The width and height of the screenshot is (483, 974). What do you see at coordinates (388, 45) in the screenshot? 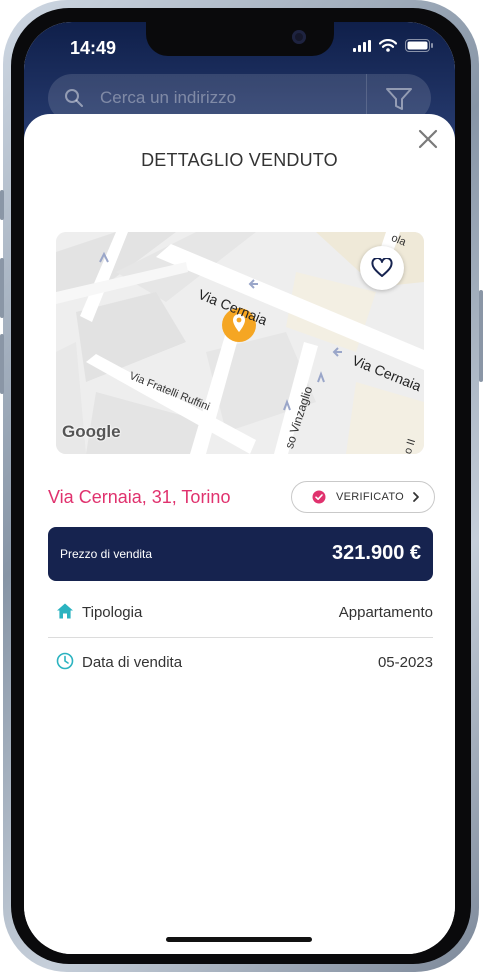
I see `wifi-icon` at bounding box center [388, 45].